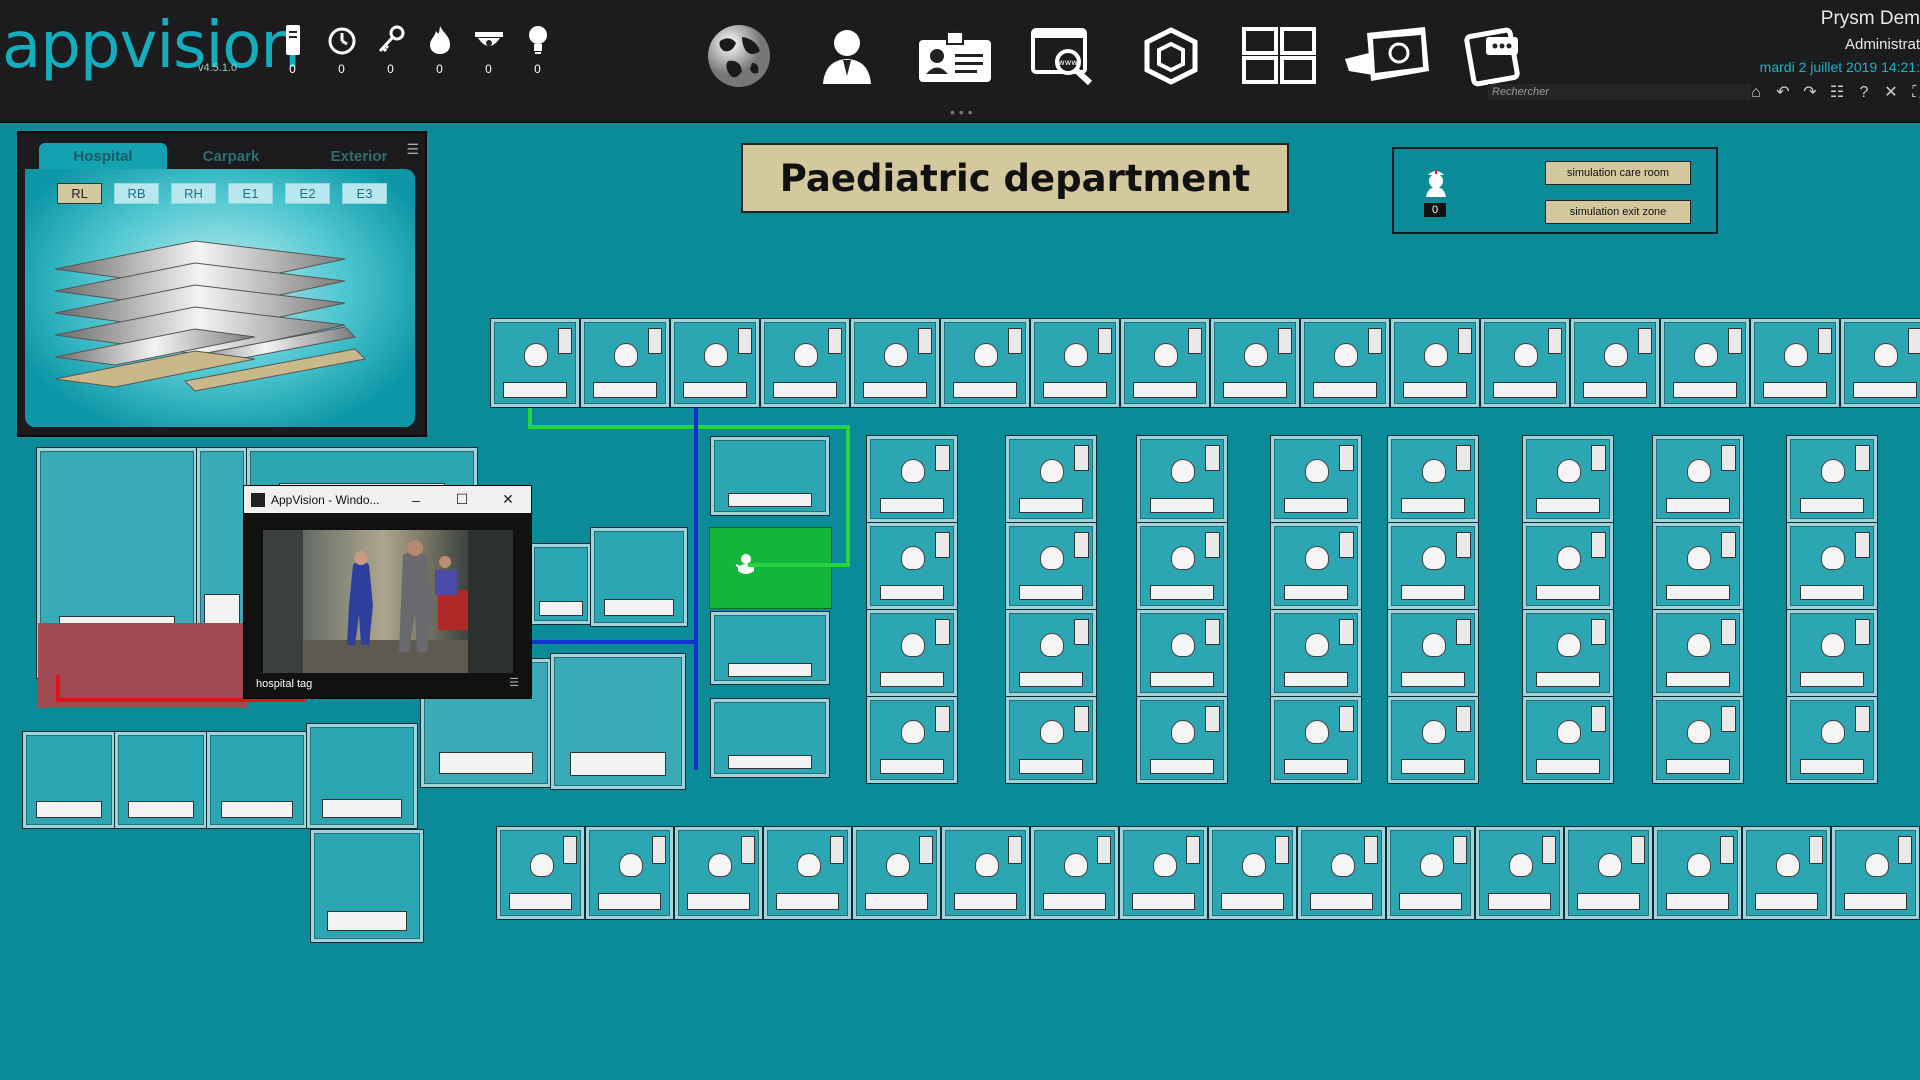 The height and width of the screenshot is (1080, 1920). I want to click on level-button-e3: E3, so click(364, 193).